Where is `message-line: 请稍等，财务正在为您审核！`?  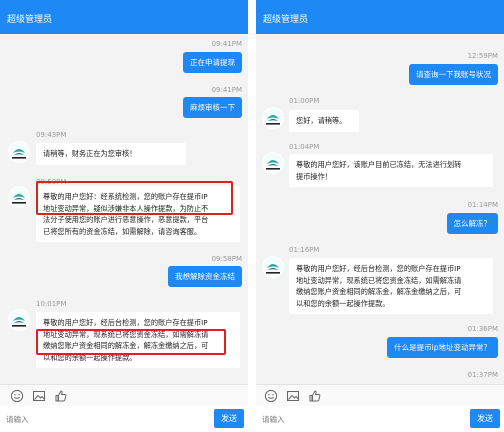
message-line: 请稍等，财务正在为您审核！ is located at coordinates (90, 153).